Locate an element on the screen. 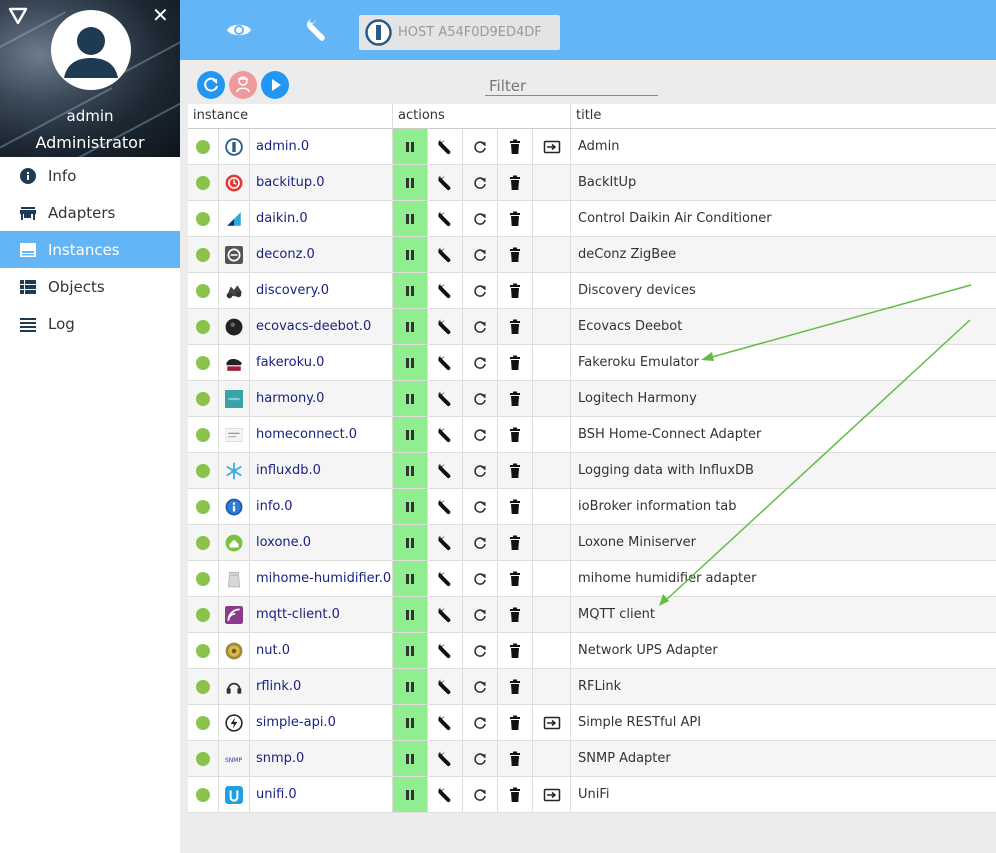 The width and height of the screenshot is (996, 853). instance-name: snmp.0 is located at coordinates (277, 758).